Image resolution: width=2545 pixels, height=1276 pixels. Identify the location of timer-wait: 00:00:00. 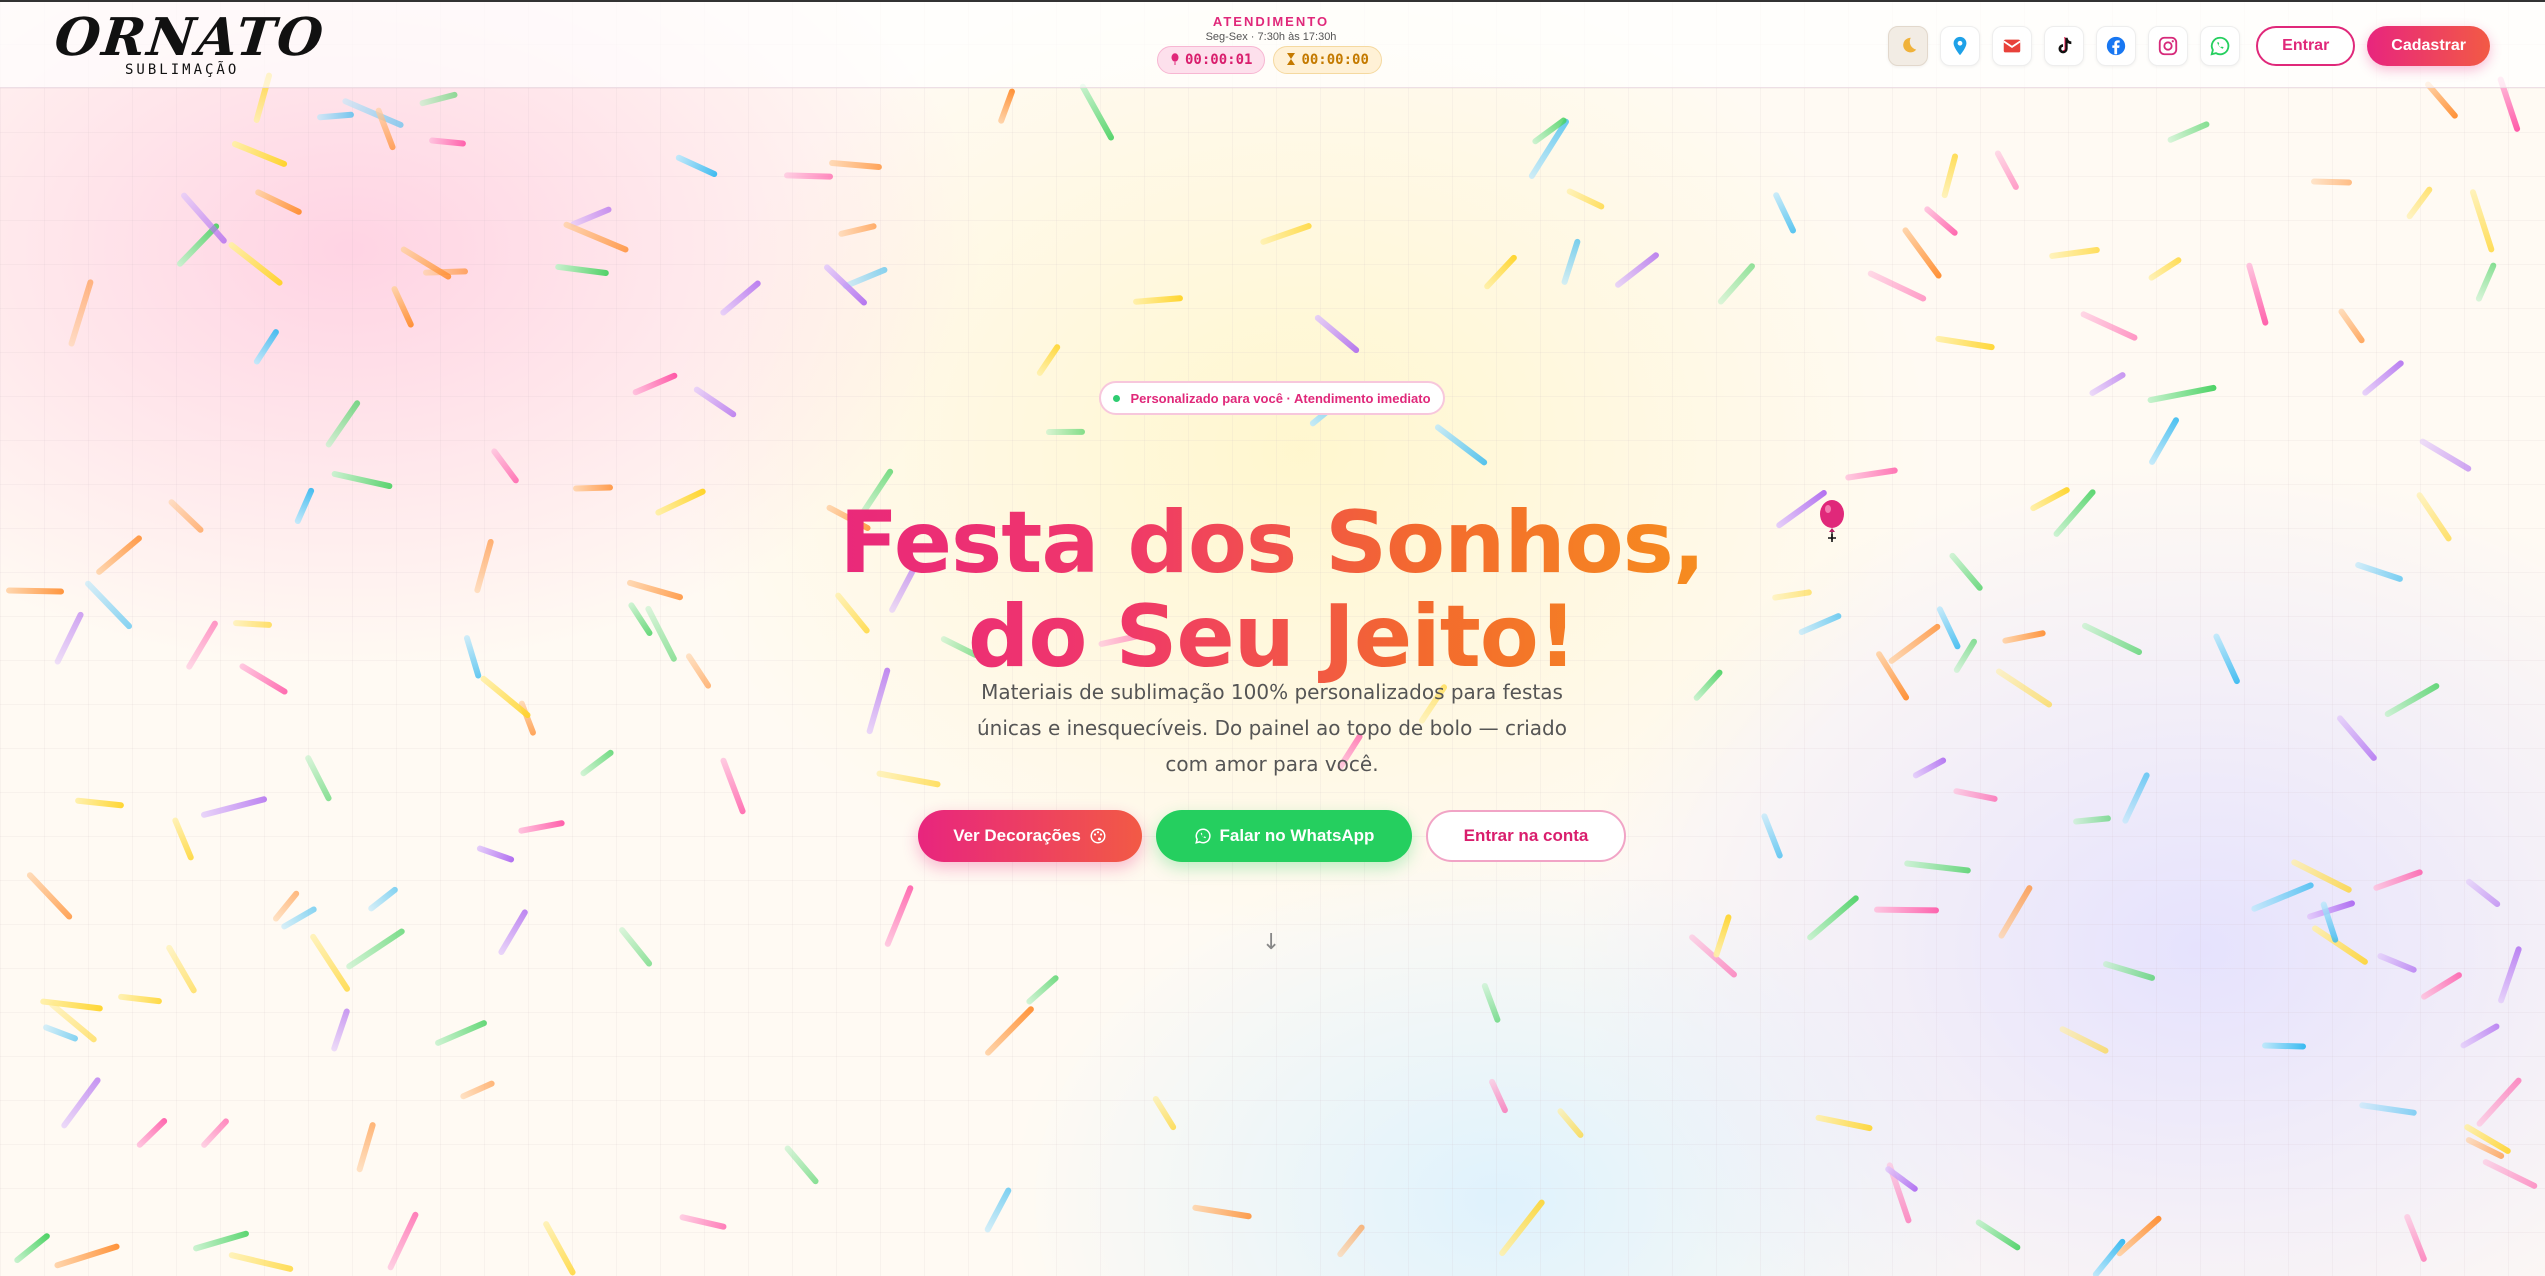
(1327, 60).